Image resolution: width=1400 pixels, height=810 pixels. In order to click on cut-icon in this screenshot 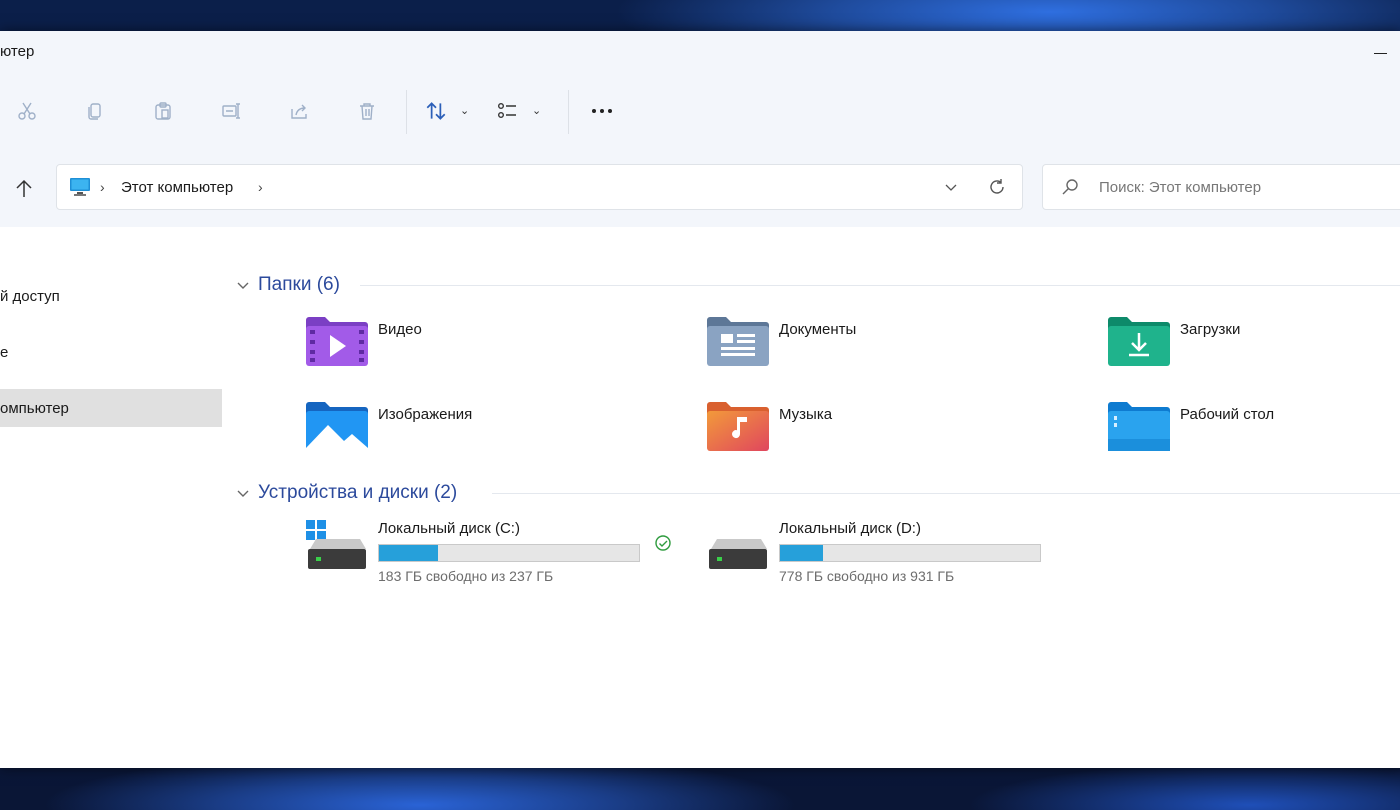, I will do `click(27, 111)`.